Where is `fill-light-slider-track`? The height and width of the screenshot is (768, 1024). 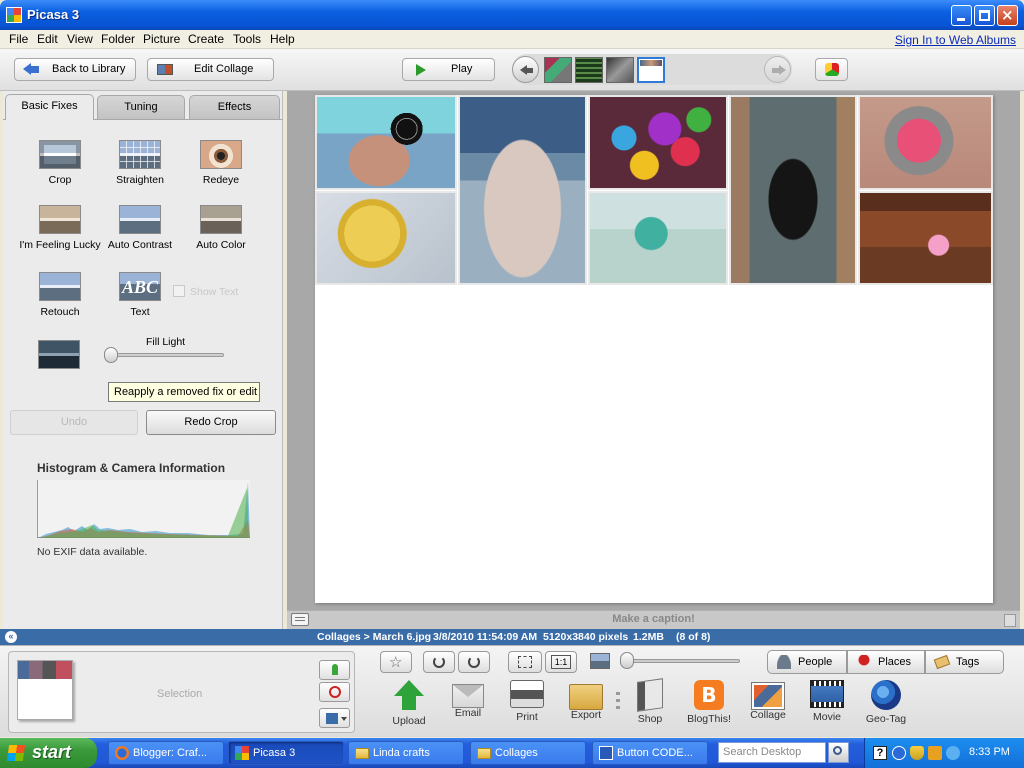 fill-light-slider-track is located at coordinates (167, 355).